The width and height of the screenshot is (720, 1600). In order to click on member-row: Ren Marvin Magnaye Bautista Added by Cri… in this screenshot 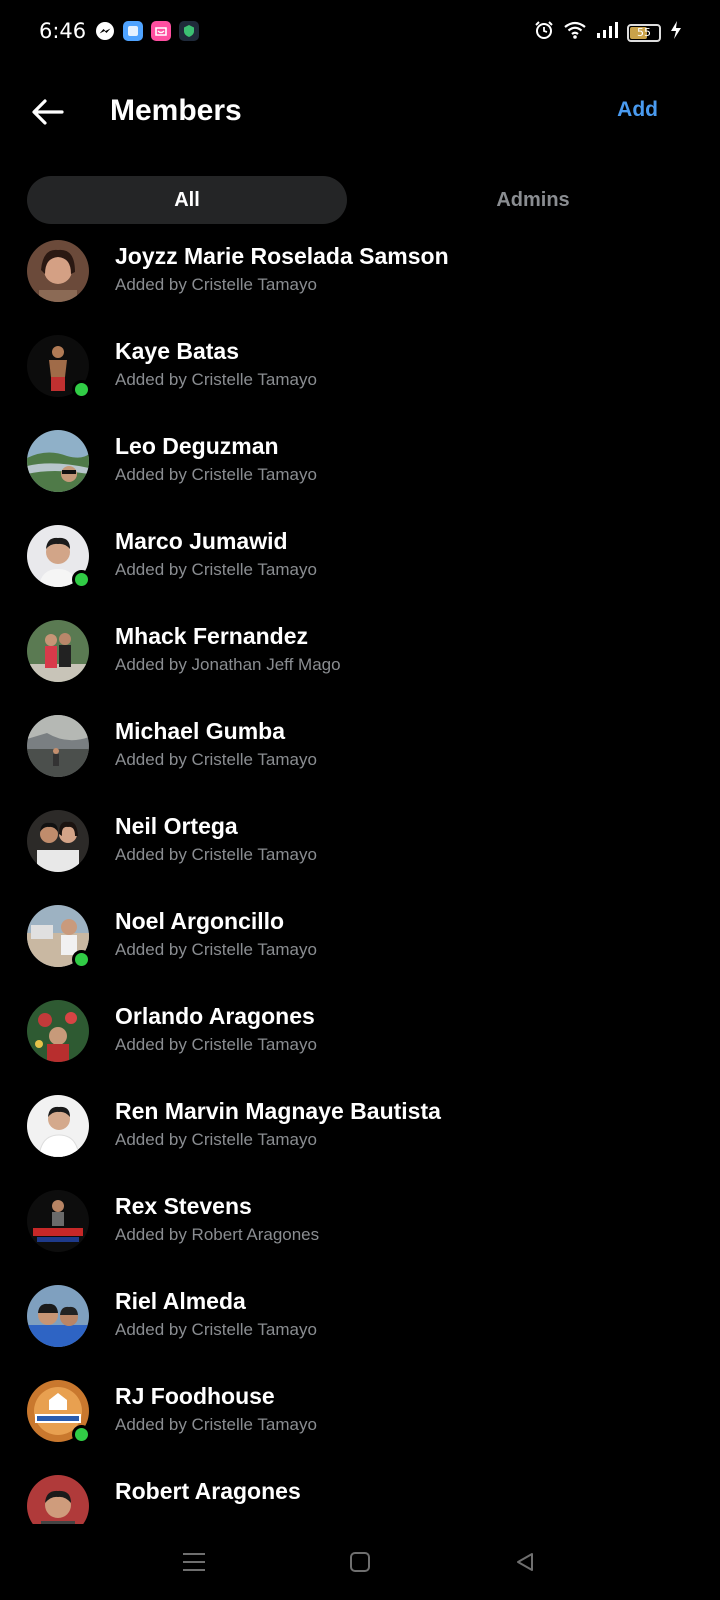, I will do `click(360, 1138)`.